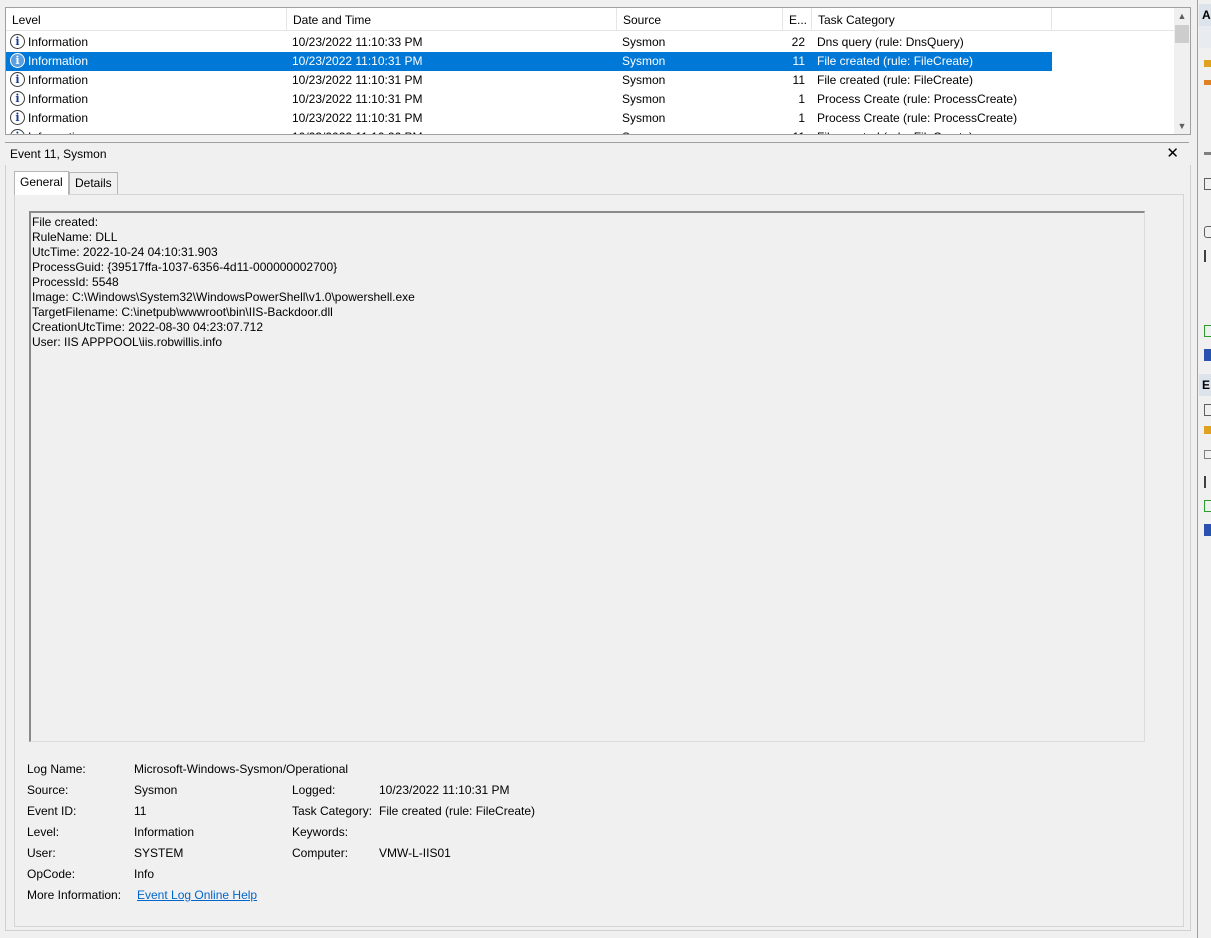  Describe the element at coordinates (1207, 506) in the screenshot. I see `refresh-event-icon` at that location.